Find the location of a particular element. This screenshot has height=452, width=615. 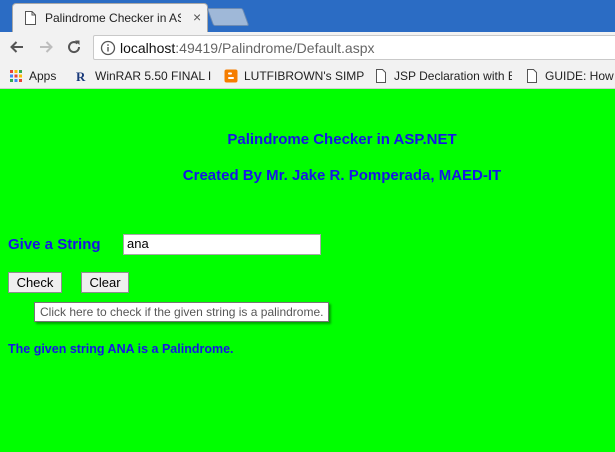

close-tab-icon: × is located at coordinates (197, 17).